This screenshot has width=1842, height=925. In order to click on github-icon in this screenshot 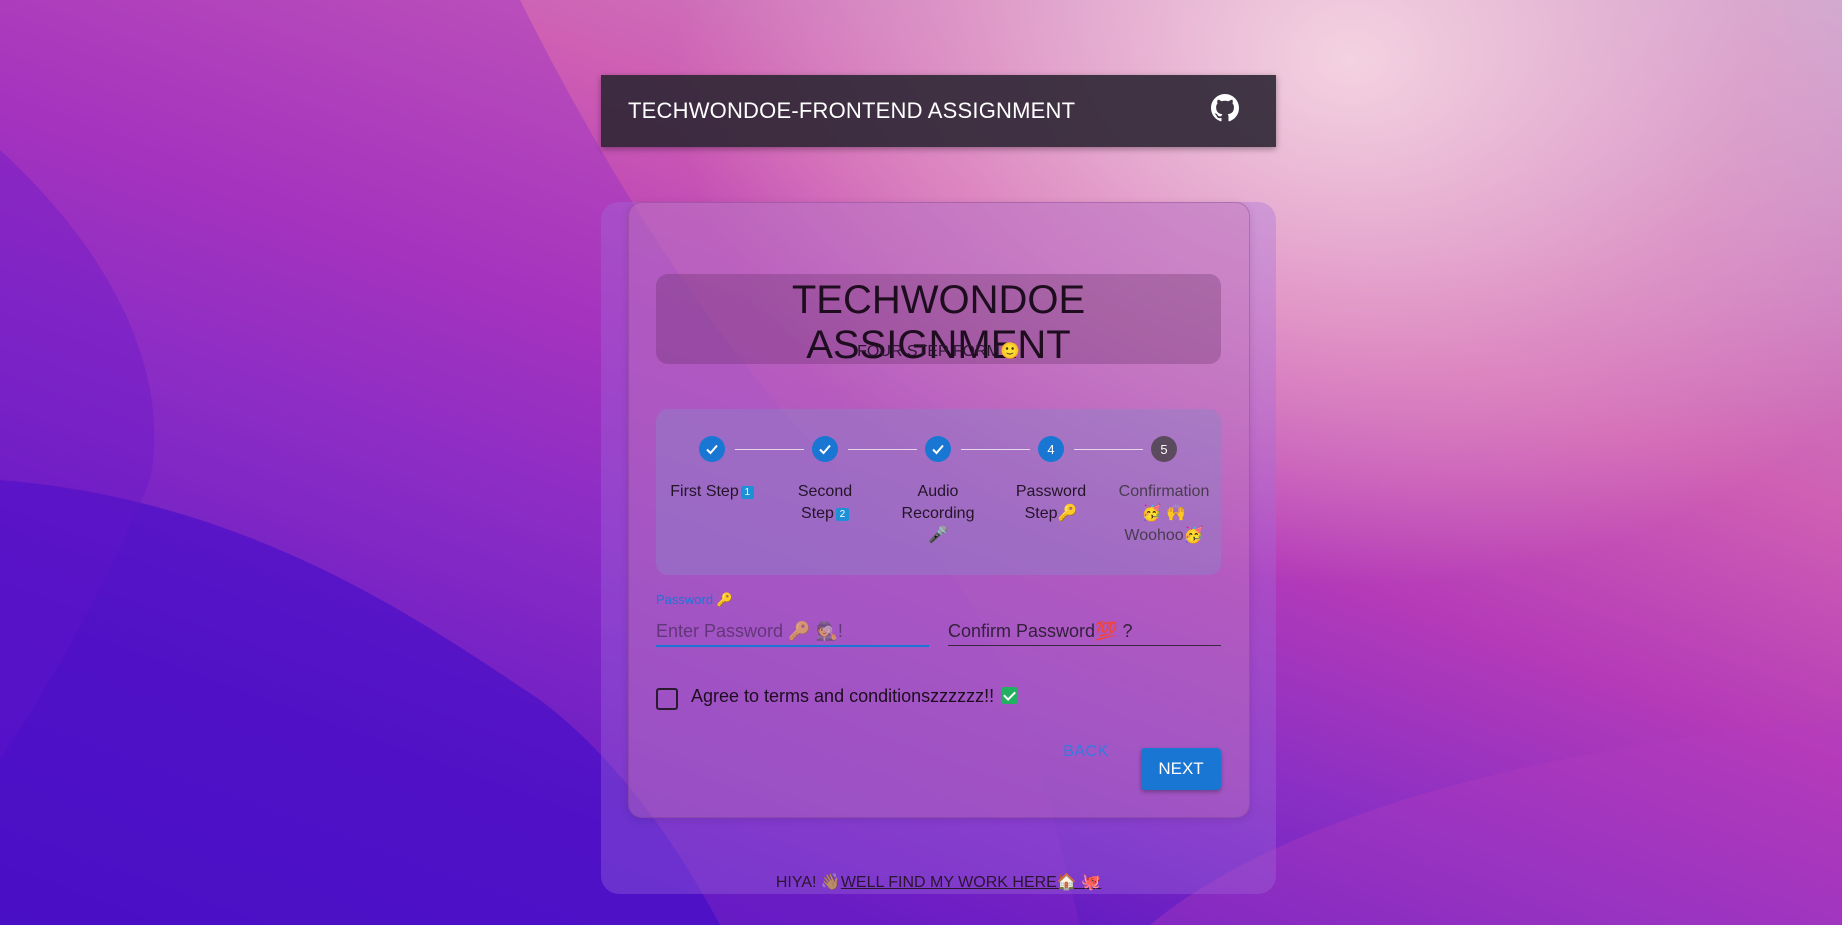, I will do `click(1225, 108)`.